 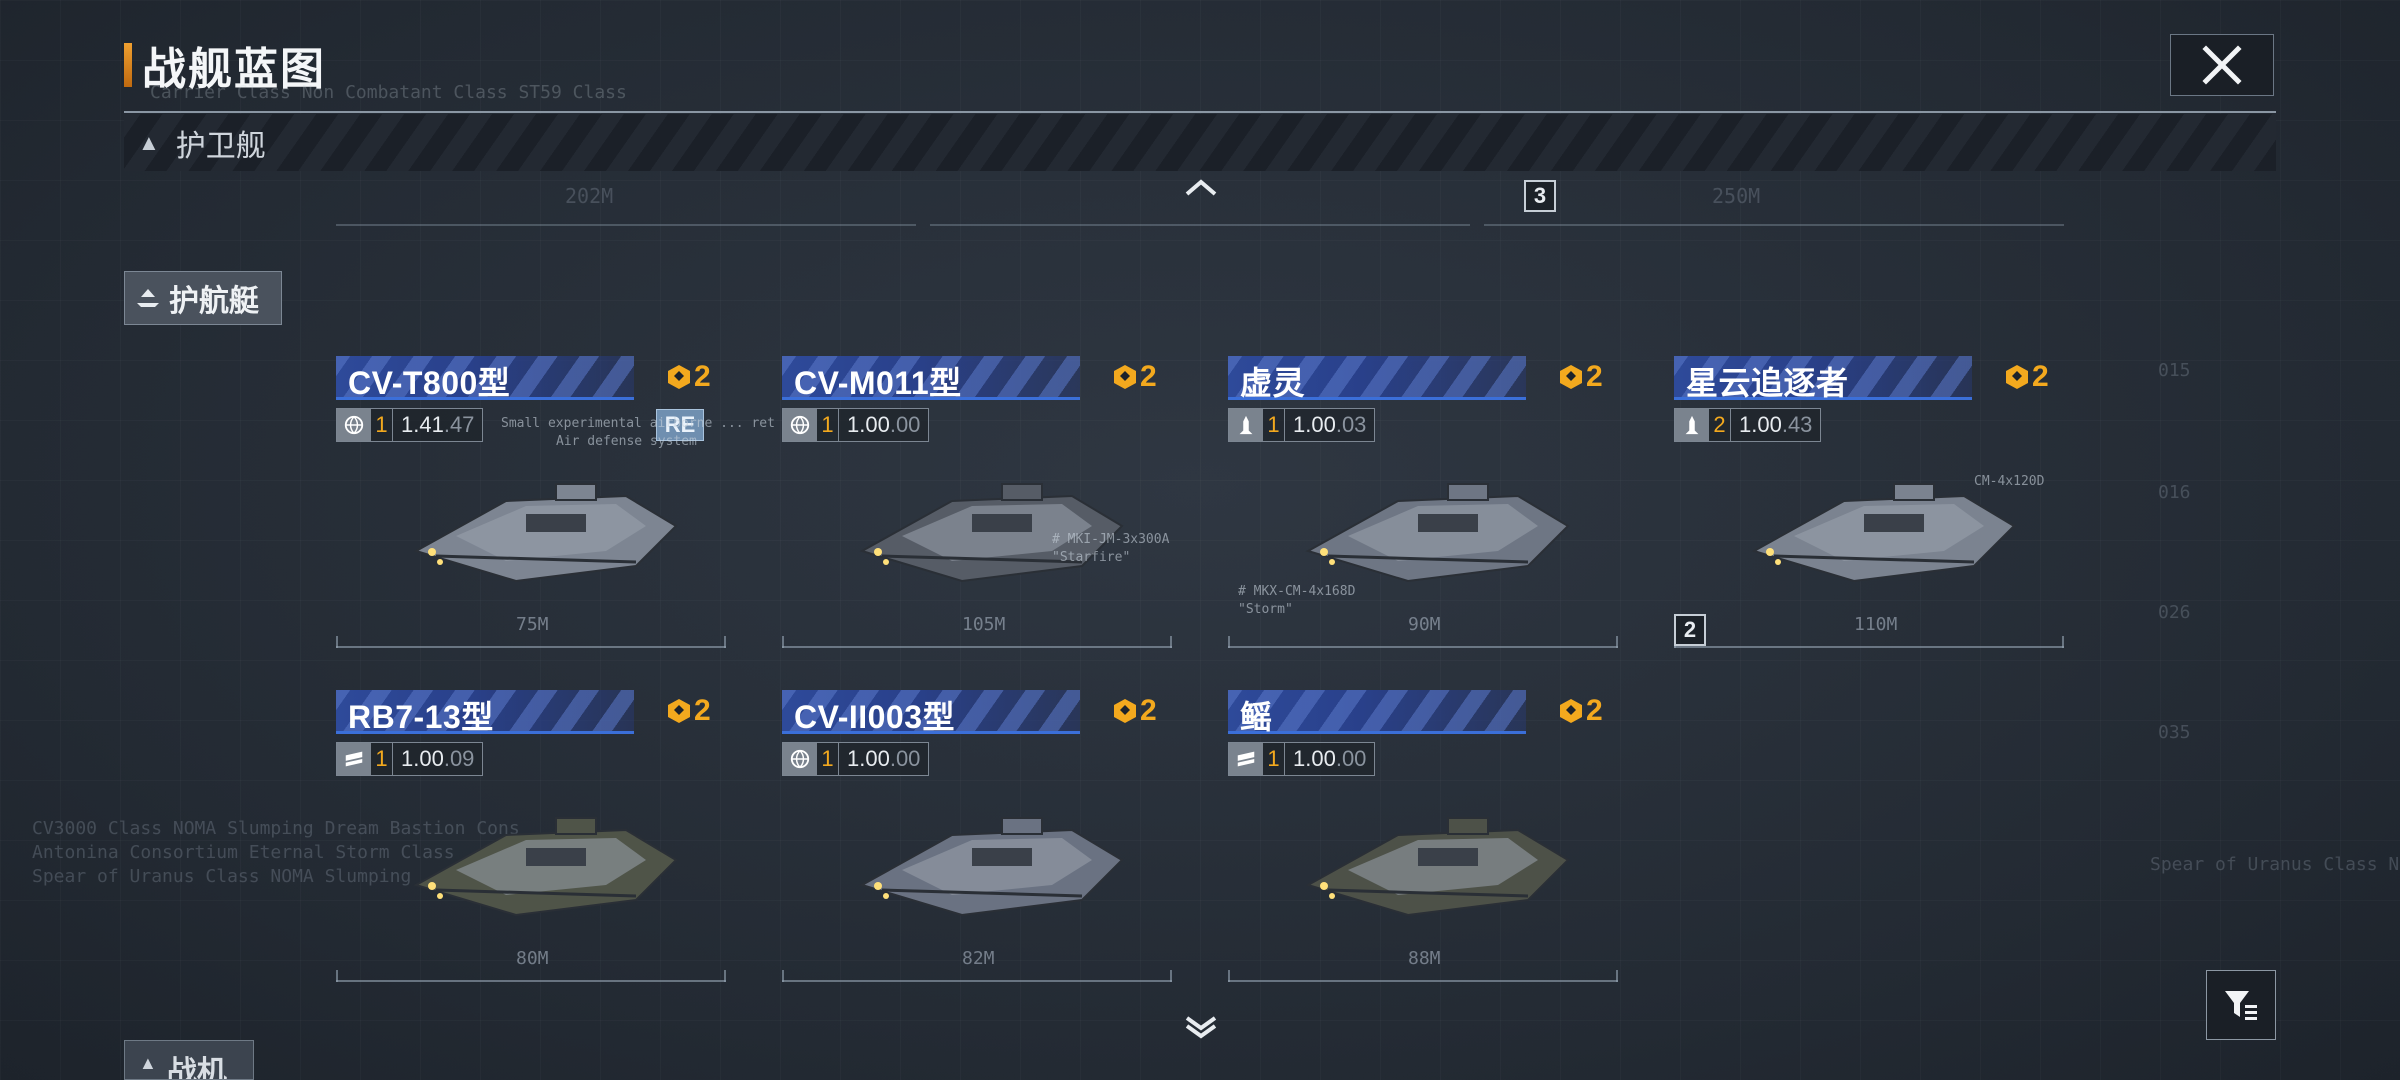 What do you see at coordinates (2009, 481) in the screenshot?
I see `weapon-annotation: CM-4x120D` at bounding box center [2009, 481].